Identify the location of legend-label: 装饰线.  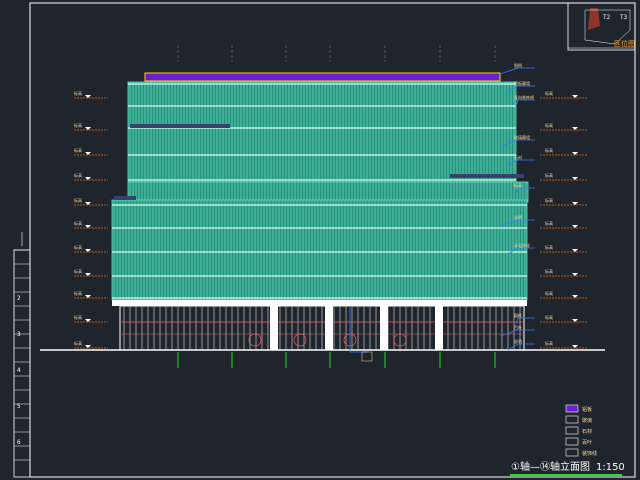
(589, 453).